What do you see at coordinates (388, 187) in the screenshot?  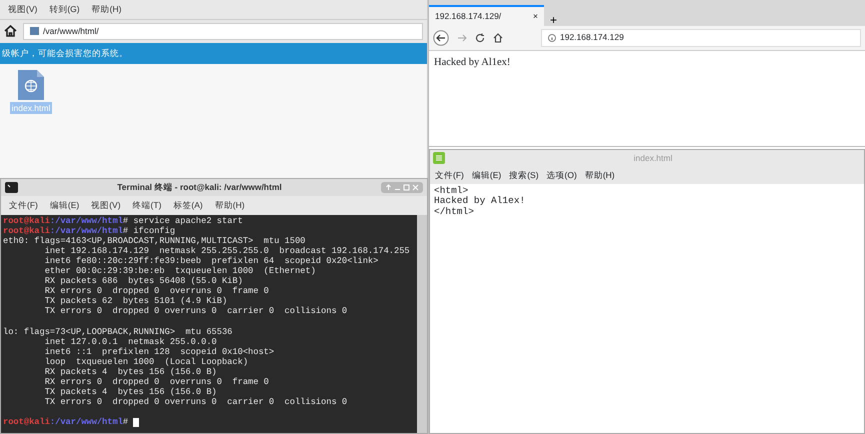 I see `up-icon` at bounding box center [388, 187].